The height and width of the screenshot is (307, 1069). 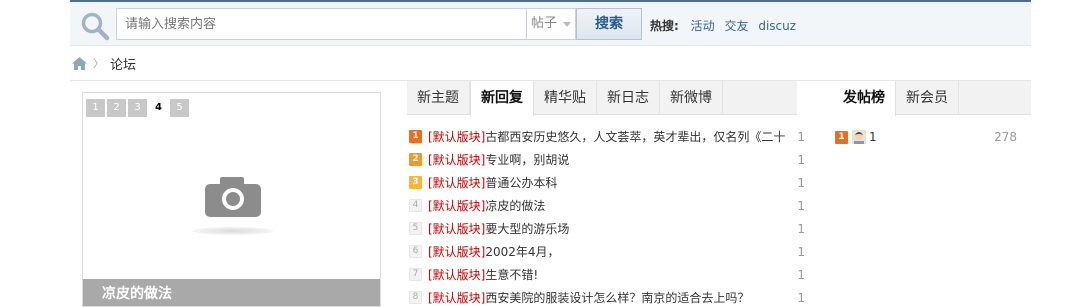 I want to click on search-icon, so click(x=95, y=26).